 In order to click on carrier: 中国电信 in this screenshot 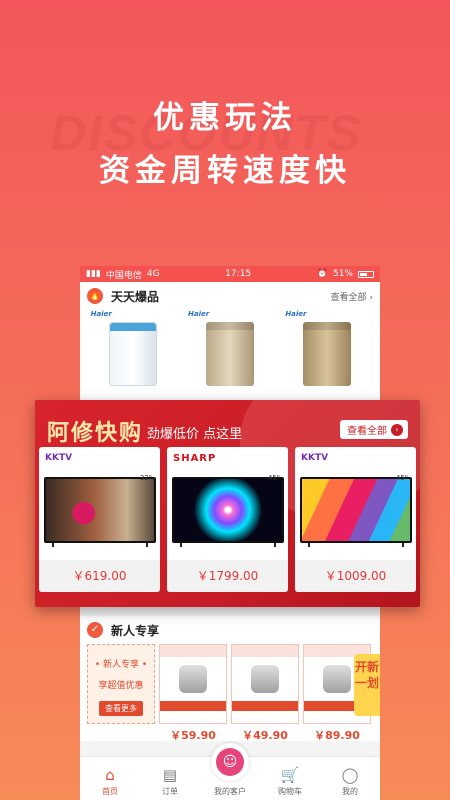, I will do `click(123, 275)`.